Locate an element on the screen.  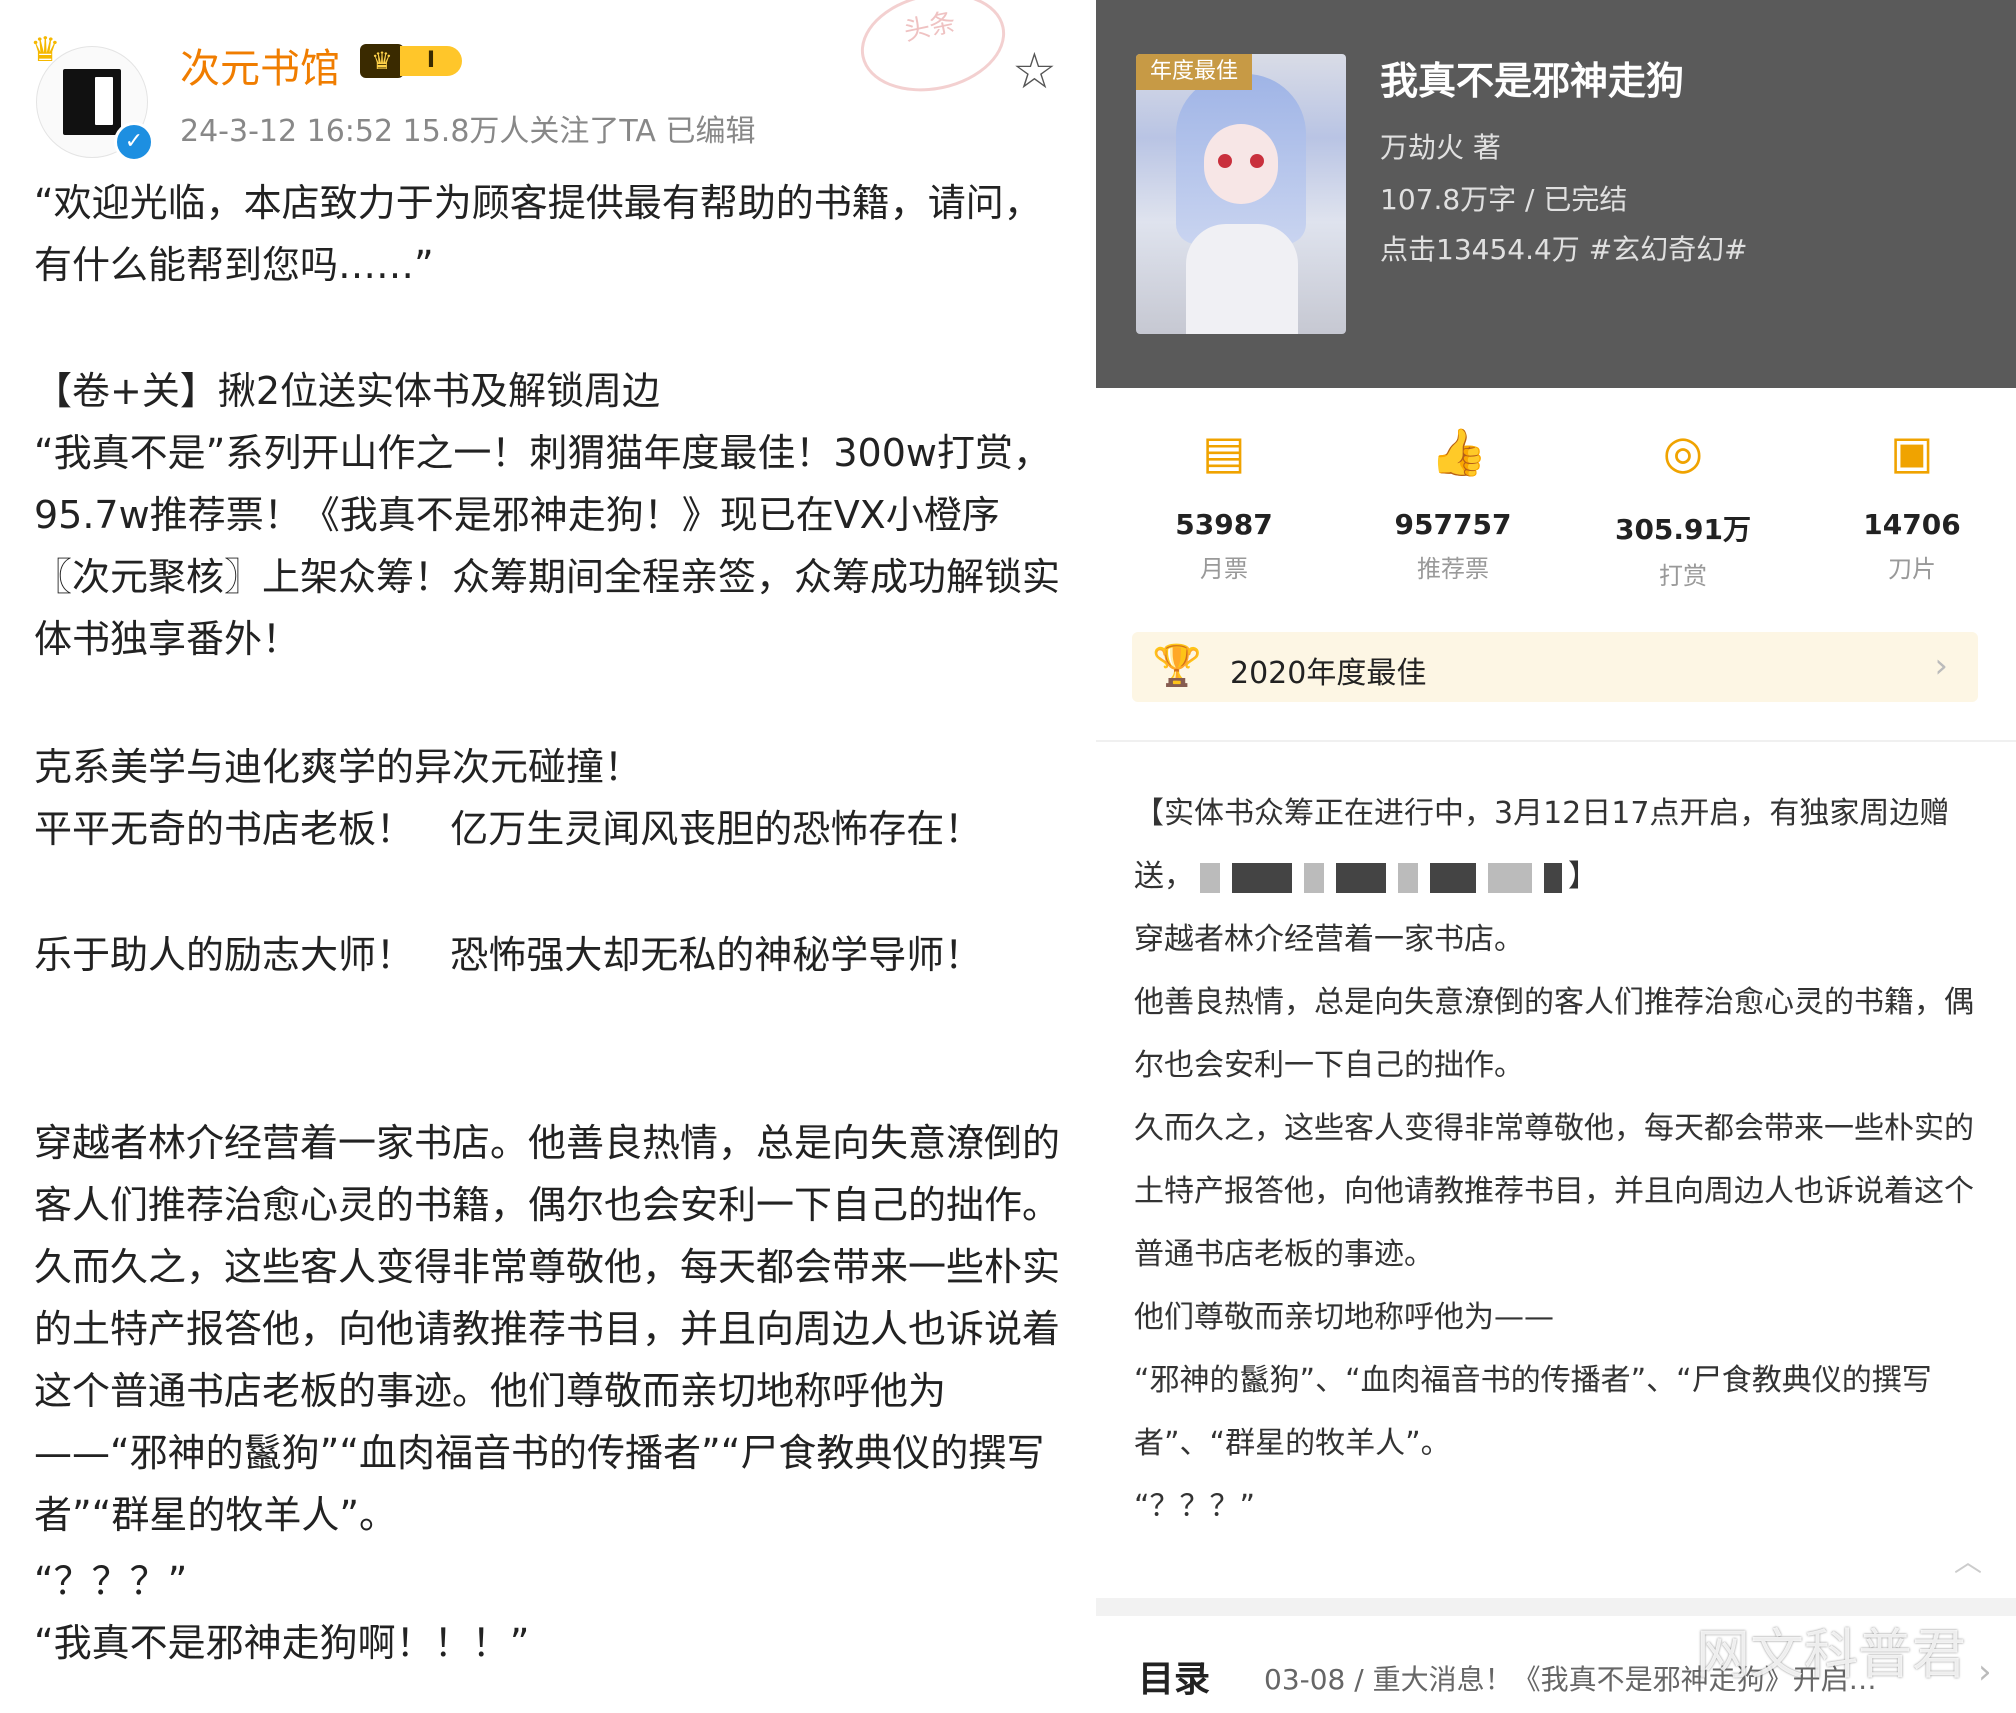
post-meta: 24-3-12 16:52 15.8万人关注了TA 已编辑 is located at coordinates (468, 131).